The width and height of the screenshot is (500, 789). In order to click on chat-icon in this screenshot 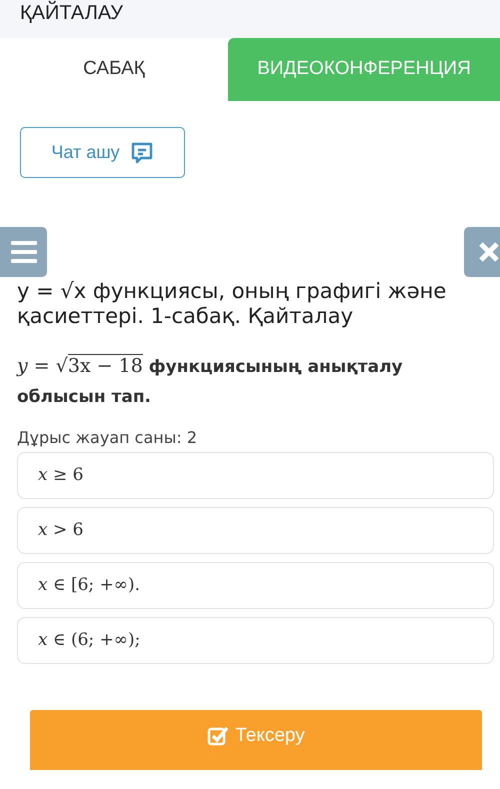, I will do `click(142, 152)`.